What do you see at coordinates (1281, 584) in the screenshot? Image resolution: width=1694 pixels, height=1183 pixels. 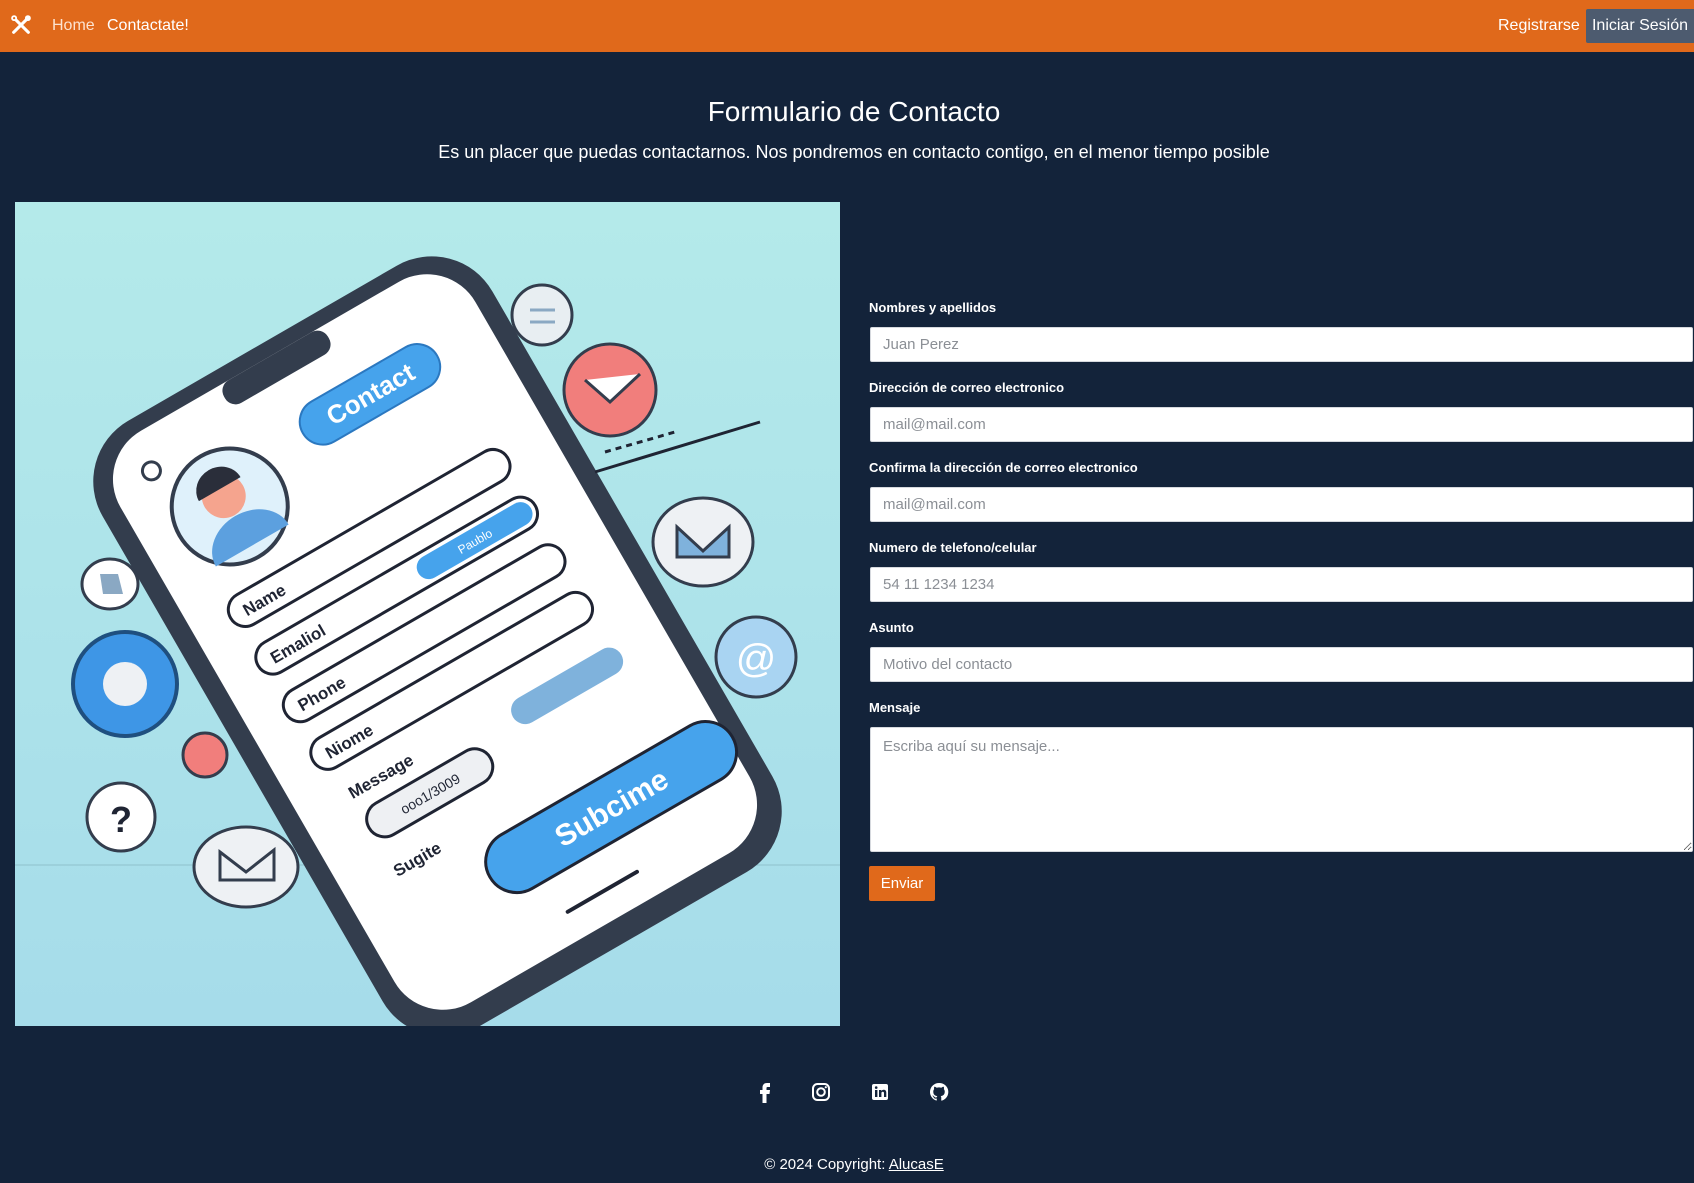 I see `phone-field` at bounding box center [1281, 584].